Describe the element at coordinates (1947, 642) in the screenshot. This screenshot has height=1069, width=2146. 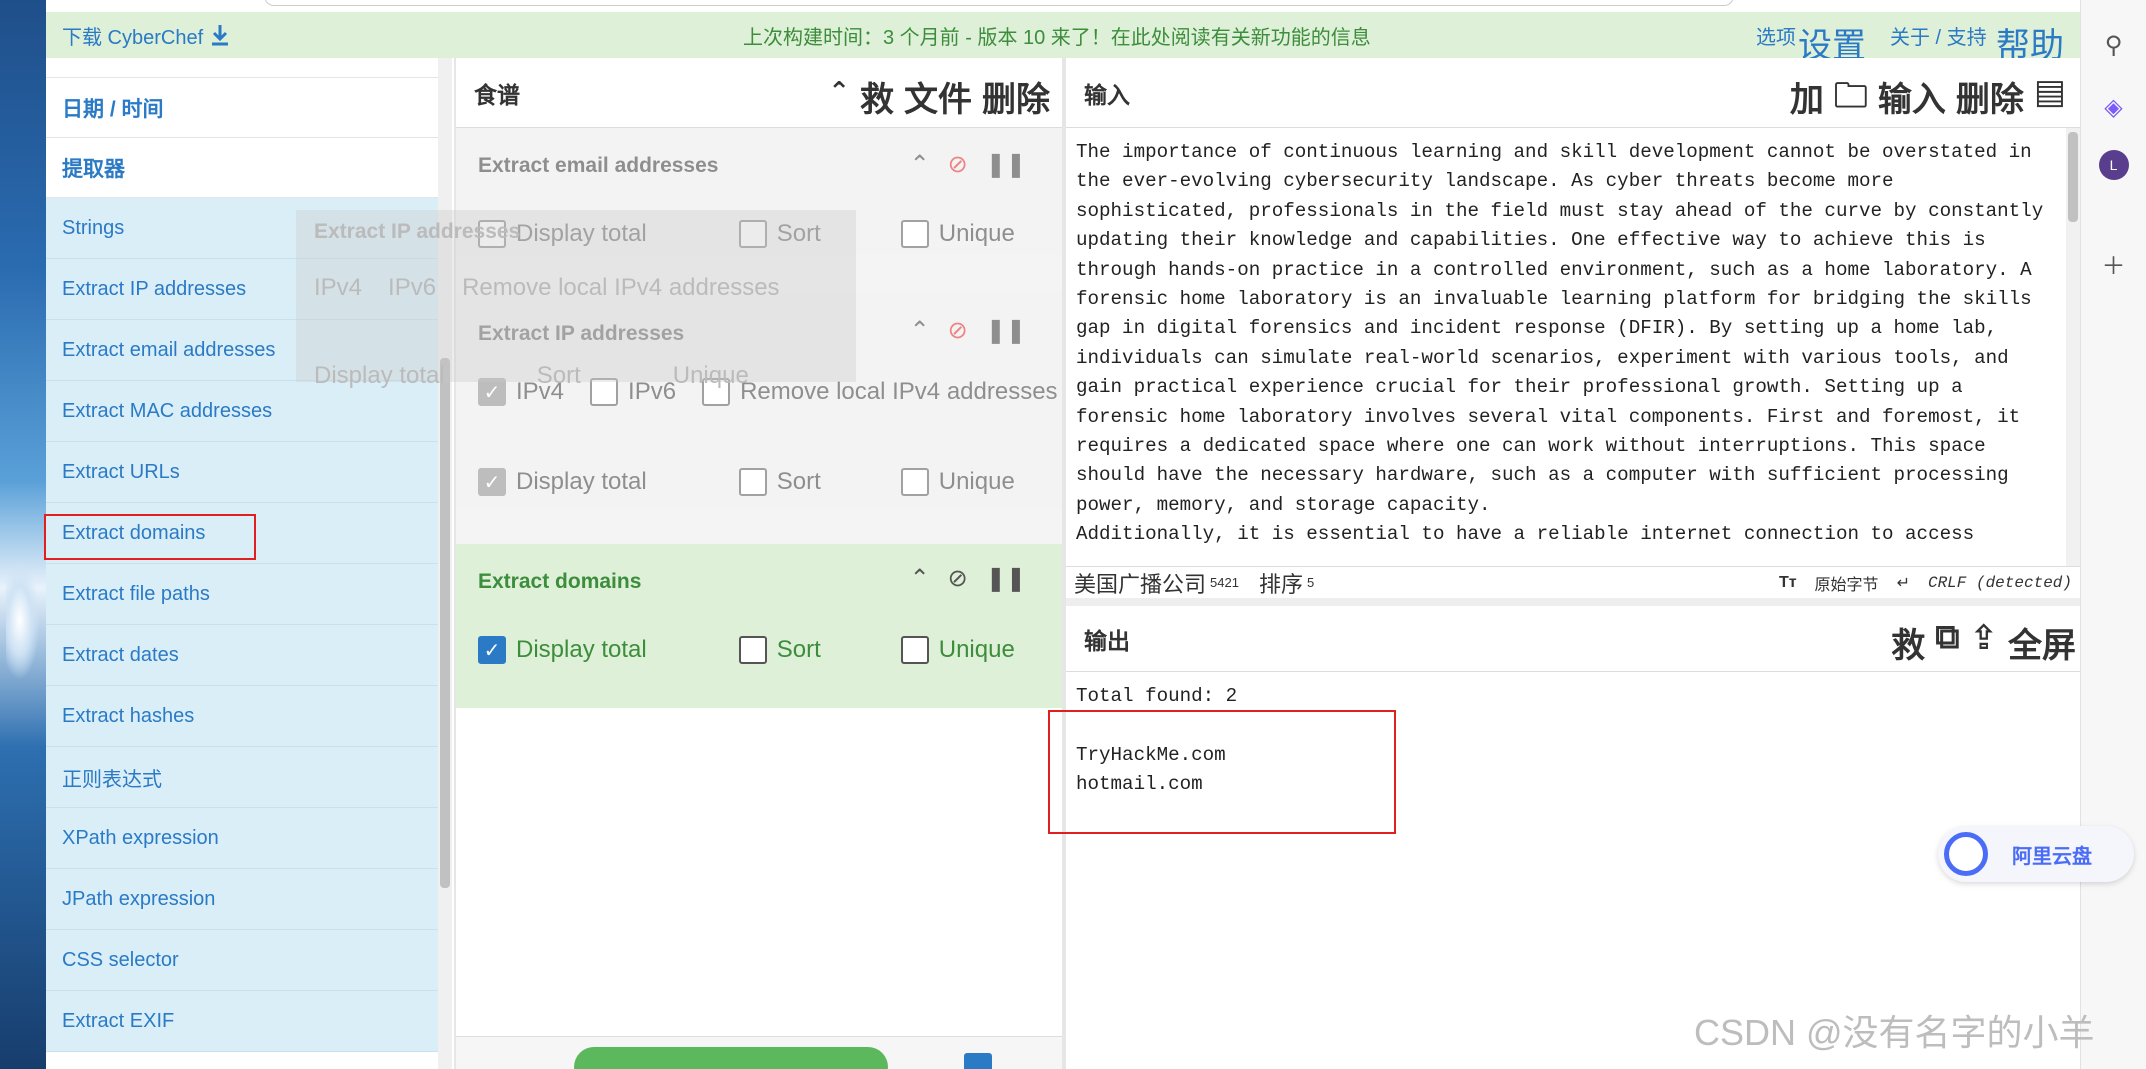
I see `copy-icon: ⧉` at that location.